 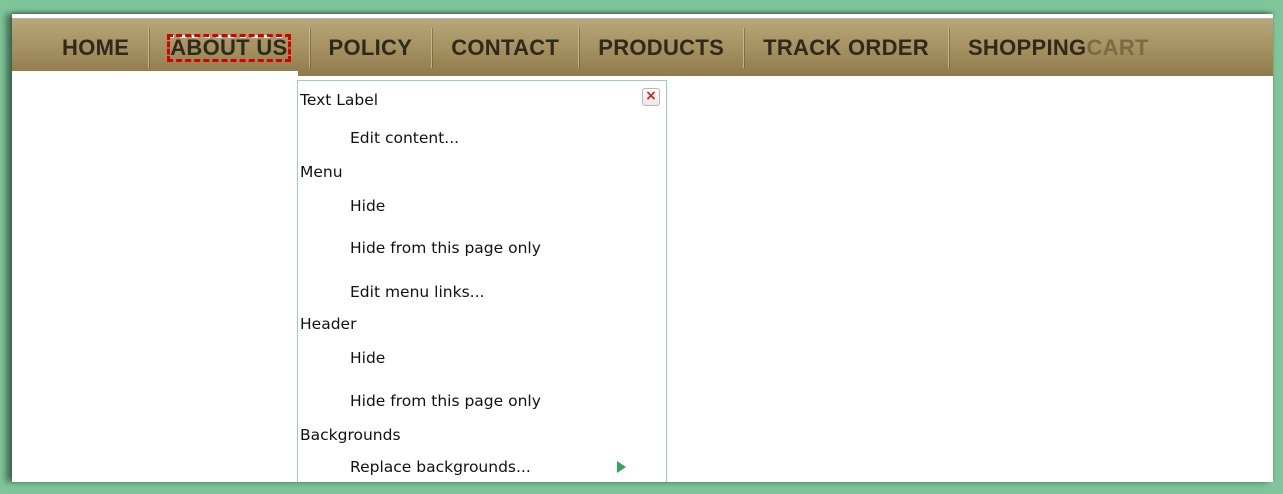 I want to click on nav-products: PRODUCTS, so click(x=662, y=47).